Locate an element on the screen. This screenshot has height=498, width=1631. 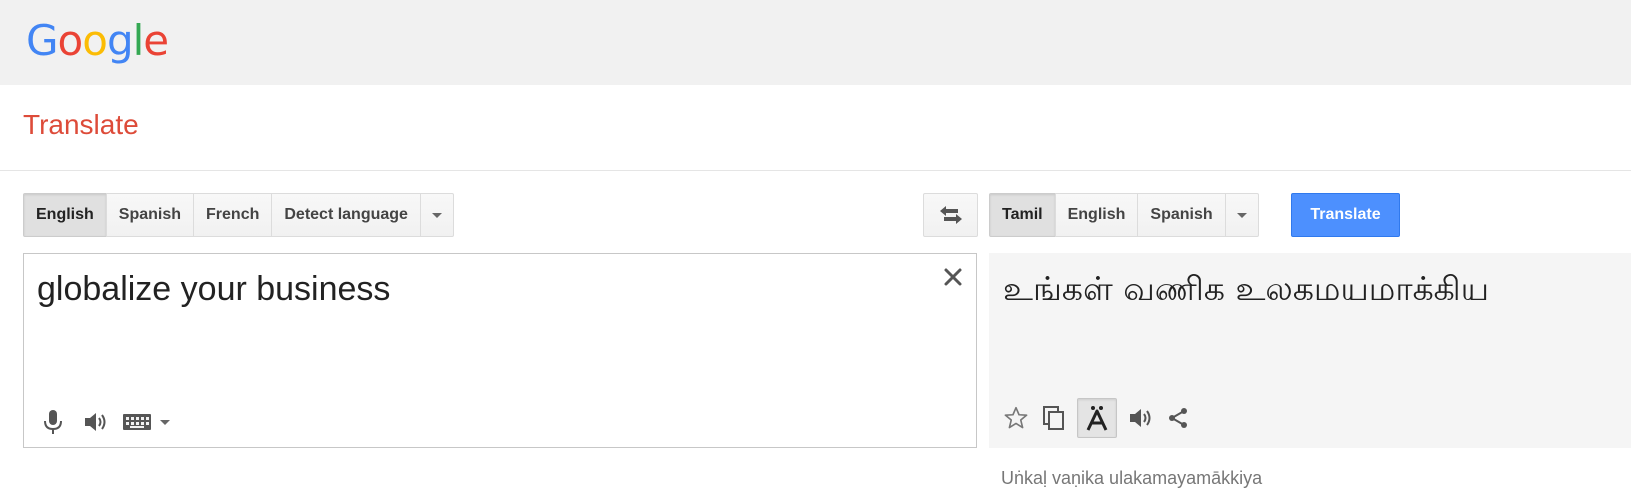
source-lang-french: French is located at coordinates (233, 215).